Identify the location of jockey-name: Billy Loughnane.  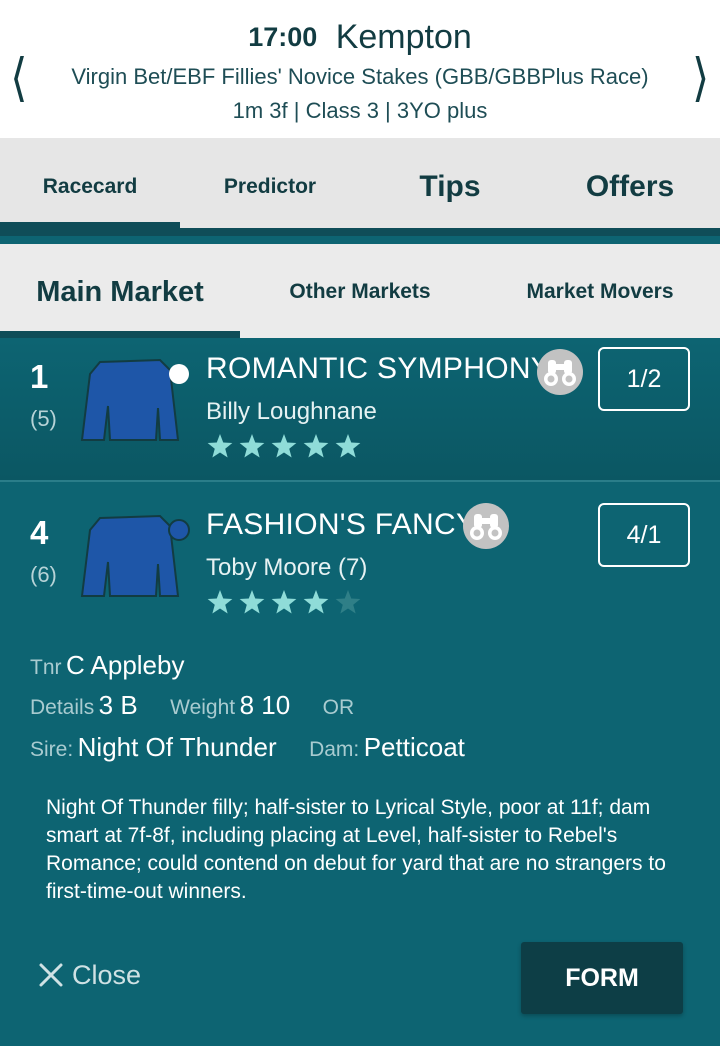
(291, 411).